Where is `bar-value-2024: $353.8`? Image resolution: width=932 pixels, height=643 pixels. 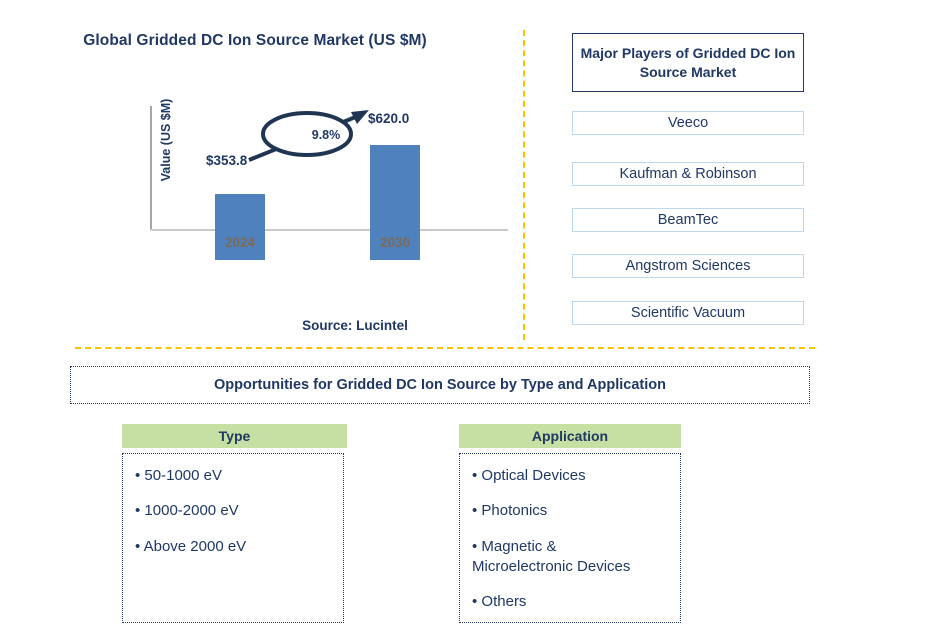 bar-value-2024: $353.8 is located at coordinates (227, 160).